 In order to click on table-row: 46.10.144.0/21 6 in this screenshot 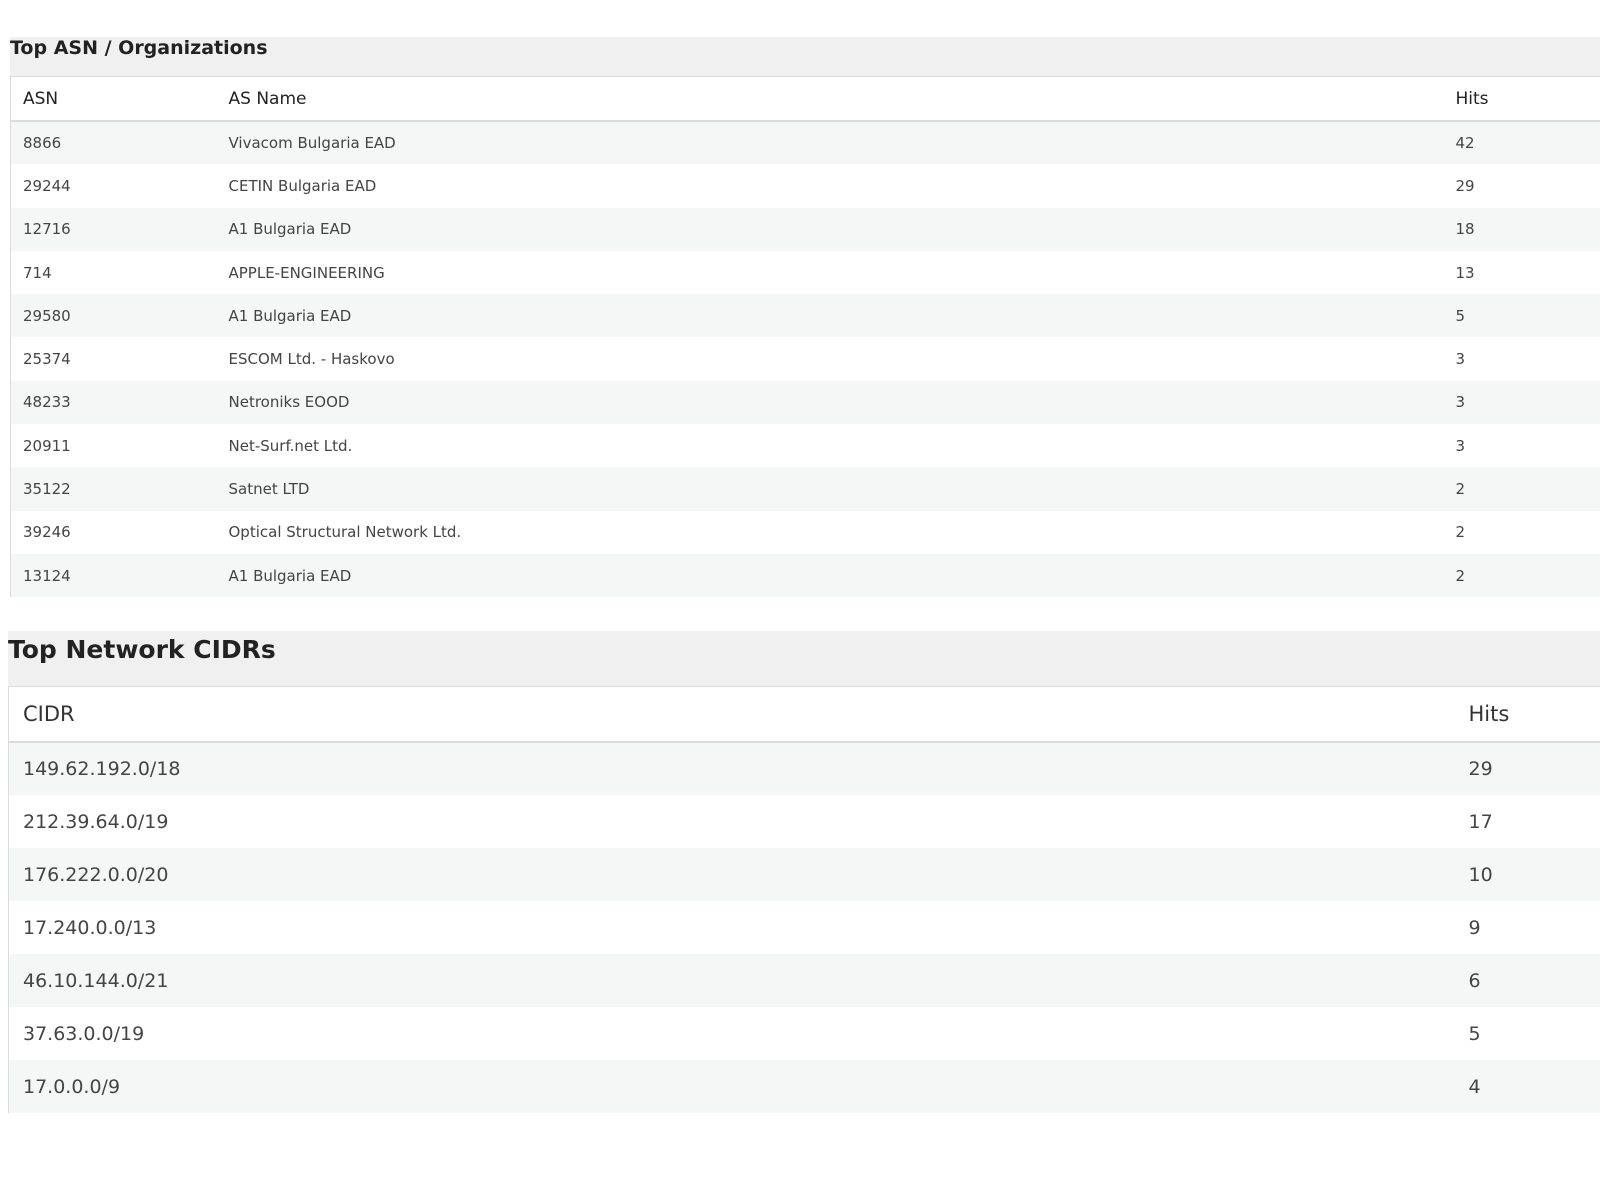, I will do `click(804, 980)`.